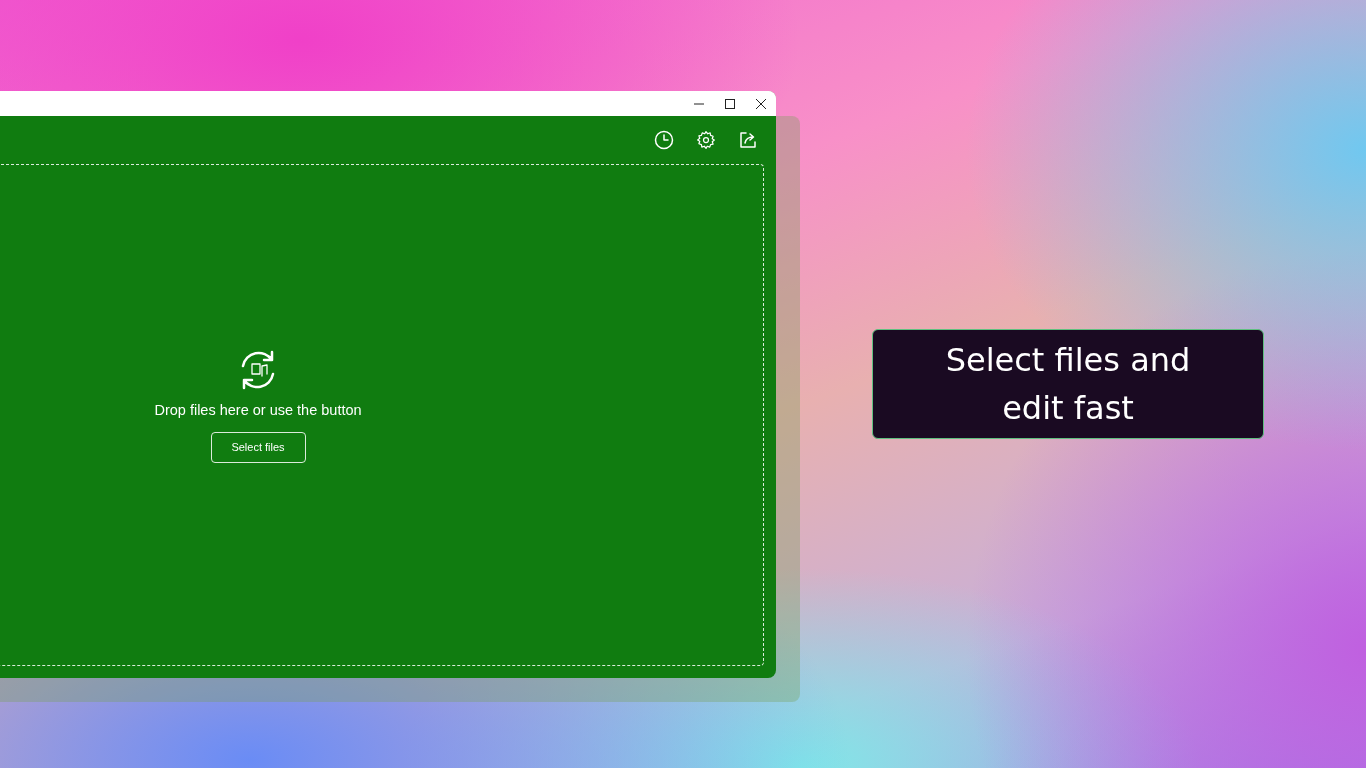  I want to click on select-files-button: Select files, so click(258, 447).